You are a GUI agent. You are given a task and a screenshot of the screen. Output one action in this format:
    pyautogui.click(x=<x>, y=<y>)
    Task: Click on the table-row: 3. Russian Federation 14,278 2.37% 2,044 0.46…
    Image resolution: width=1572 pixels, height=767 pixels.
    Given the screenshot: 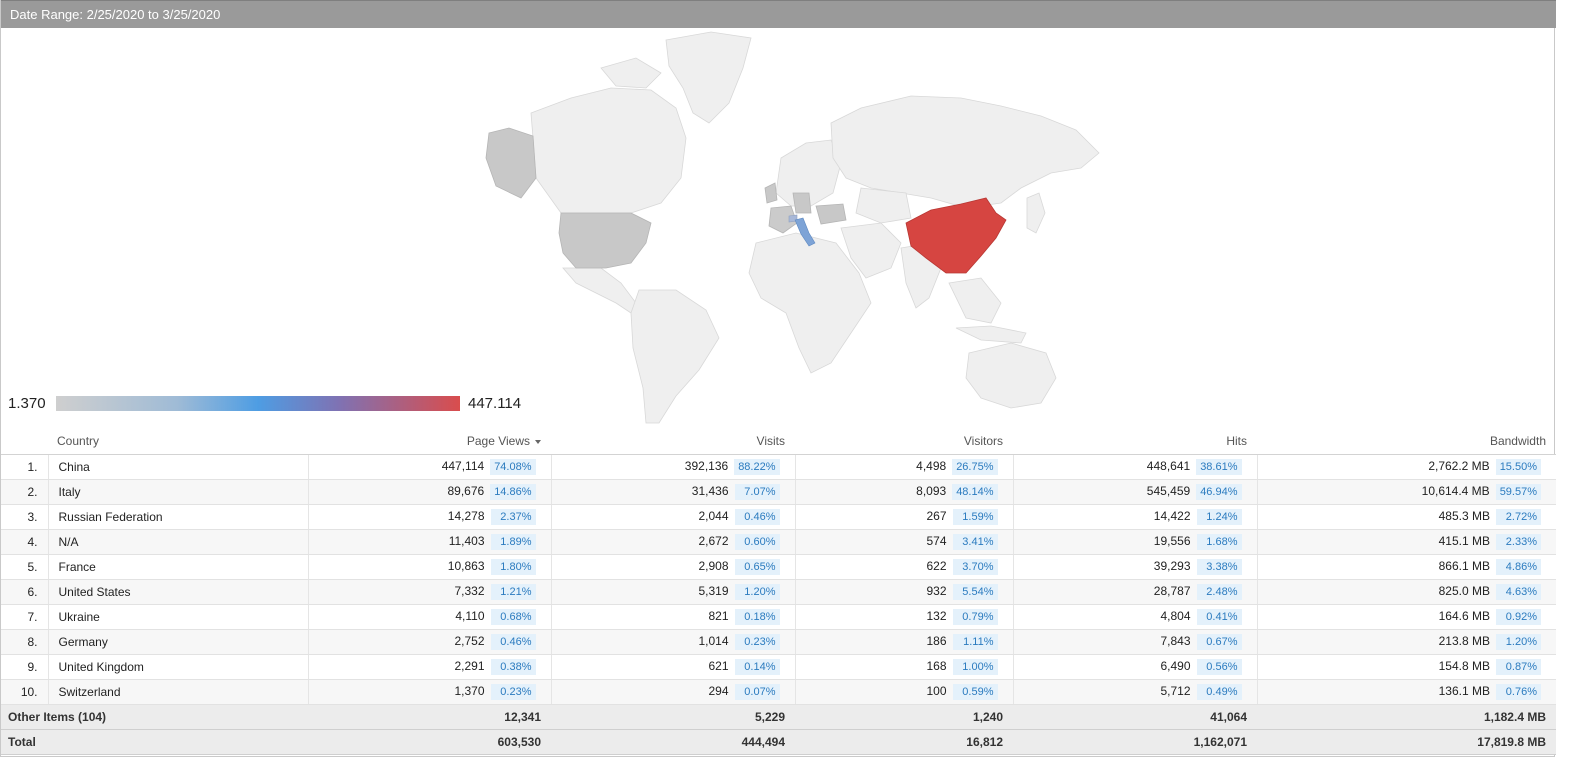 What is the action you would take?
    pyautogui.click(x=778, y=517)
    